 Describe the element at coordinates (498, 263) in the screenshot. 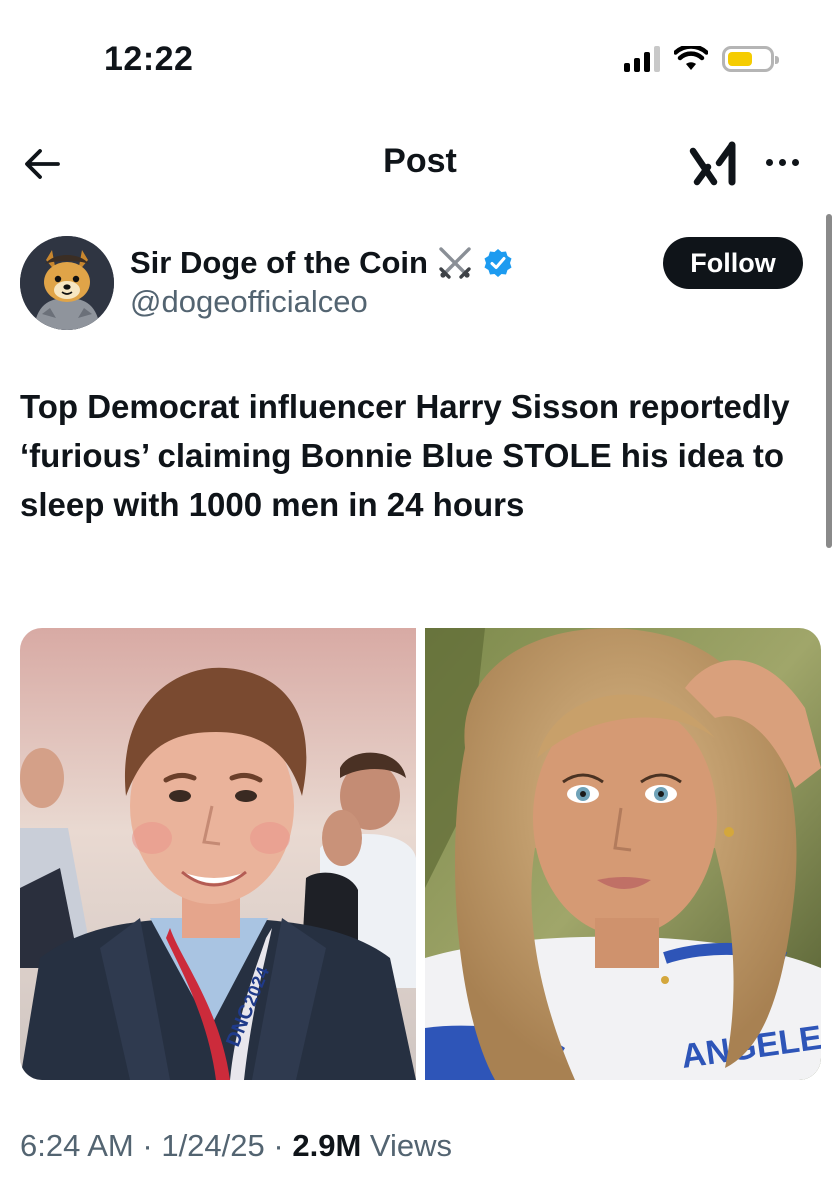

I see `verified-badge-icon` at that location.